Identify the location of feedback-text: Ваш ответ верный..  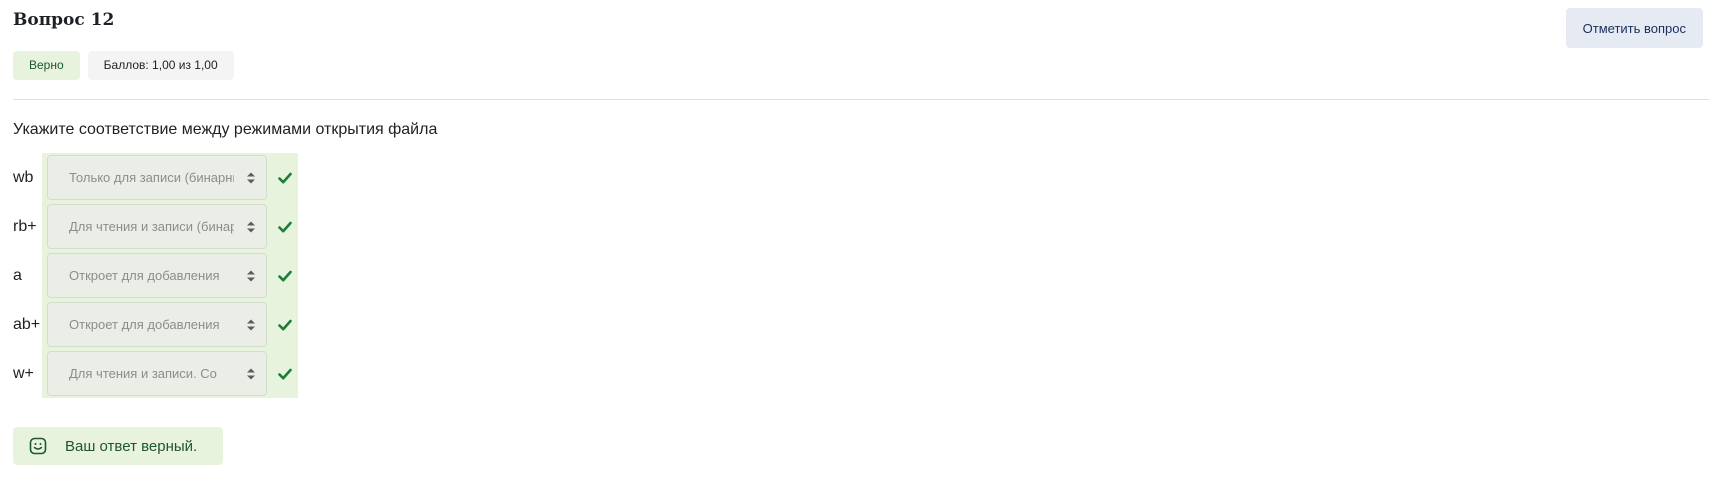
(131, 446).